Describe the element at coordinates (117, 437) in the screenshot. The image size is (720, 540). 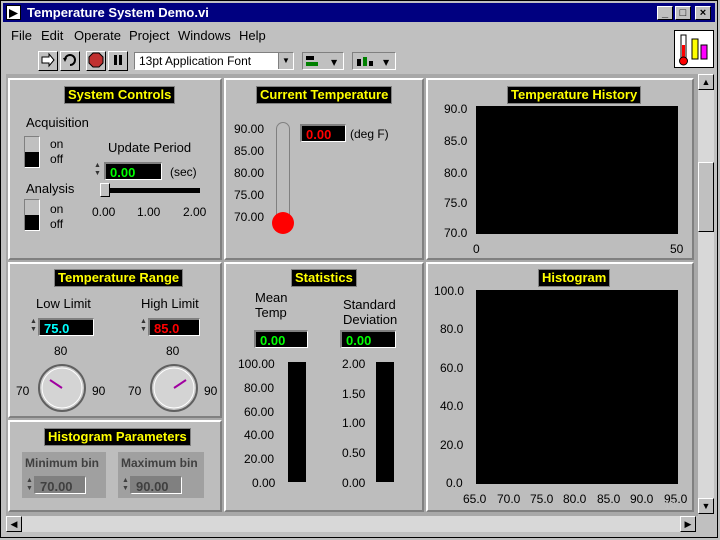
I see `histogram-parameters-title: Histogram Parameters` at that location.